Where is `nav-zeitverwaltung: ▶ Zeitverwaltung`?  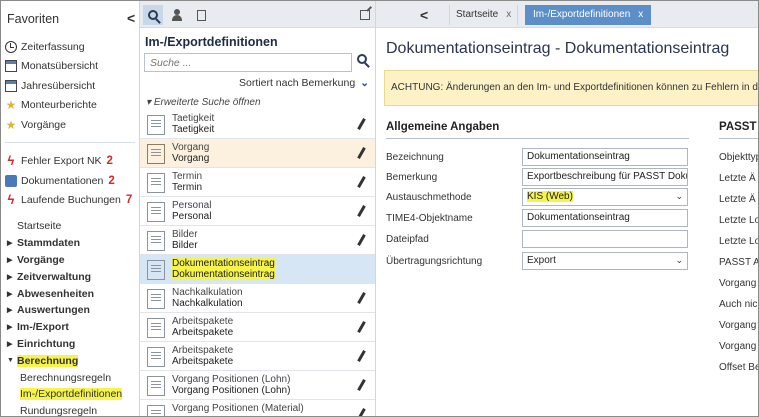
nav-zeitverwaltung: ▶ Zeitverwaltung is located at coordinates (70, 276).